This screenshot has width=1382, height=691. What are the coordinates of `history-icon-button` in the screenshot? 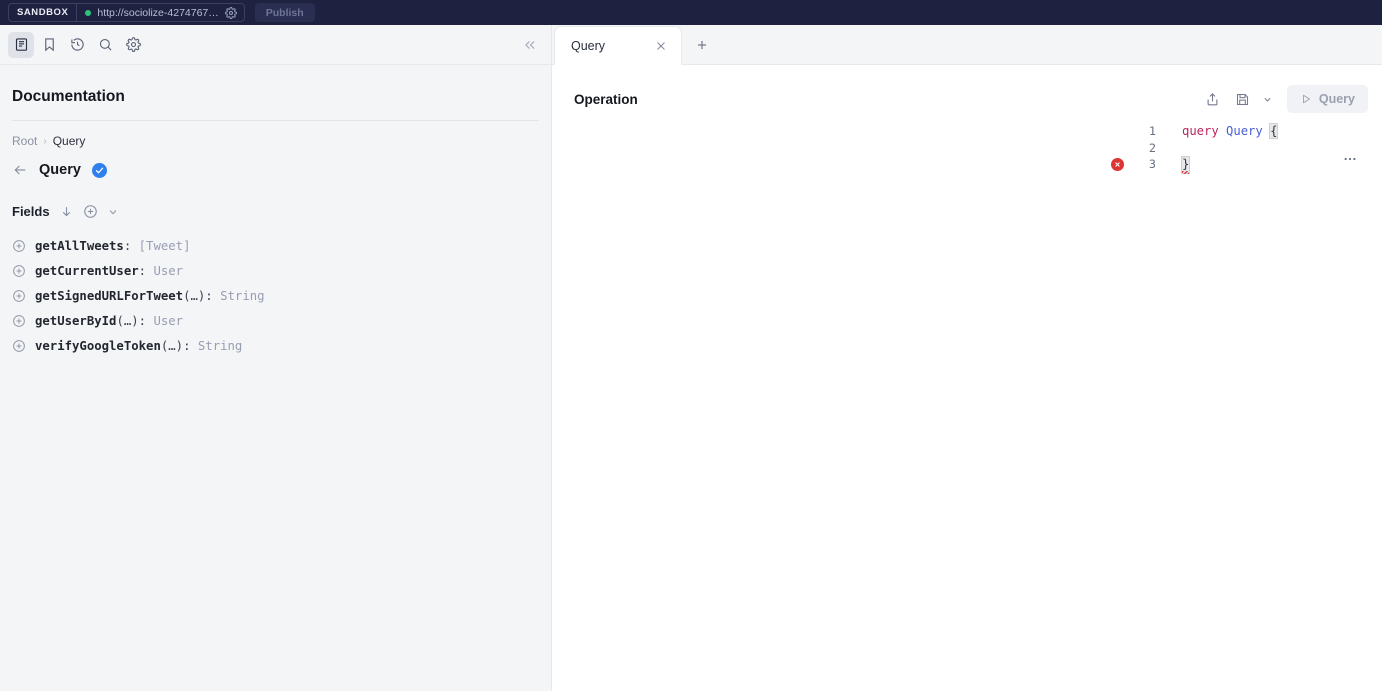 It's located at (77, 45).